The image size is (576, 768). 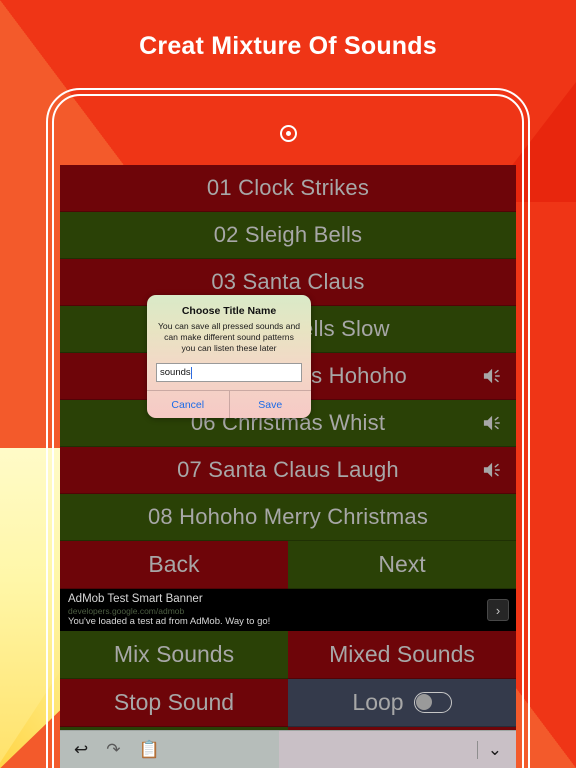 I want to click on paste-icon: 📋, so click(x=149, y=749).